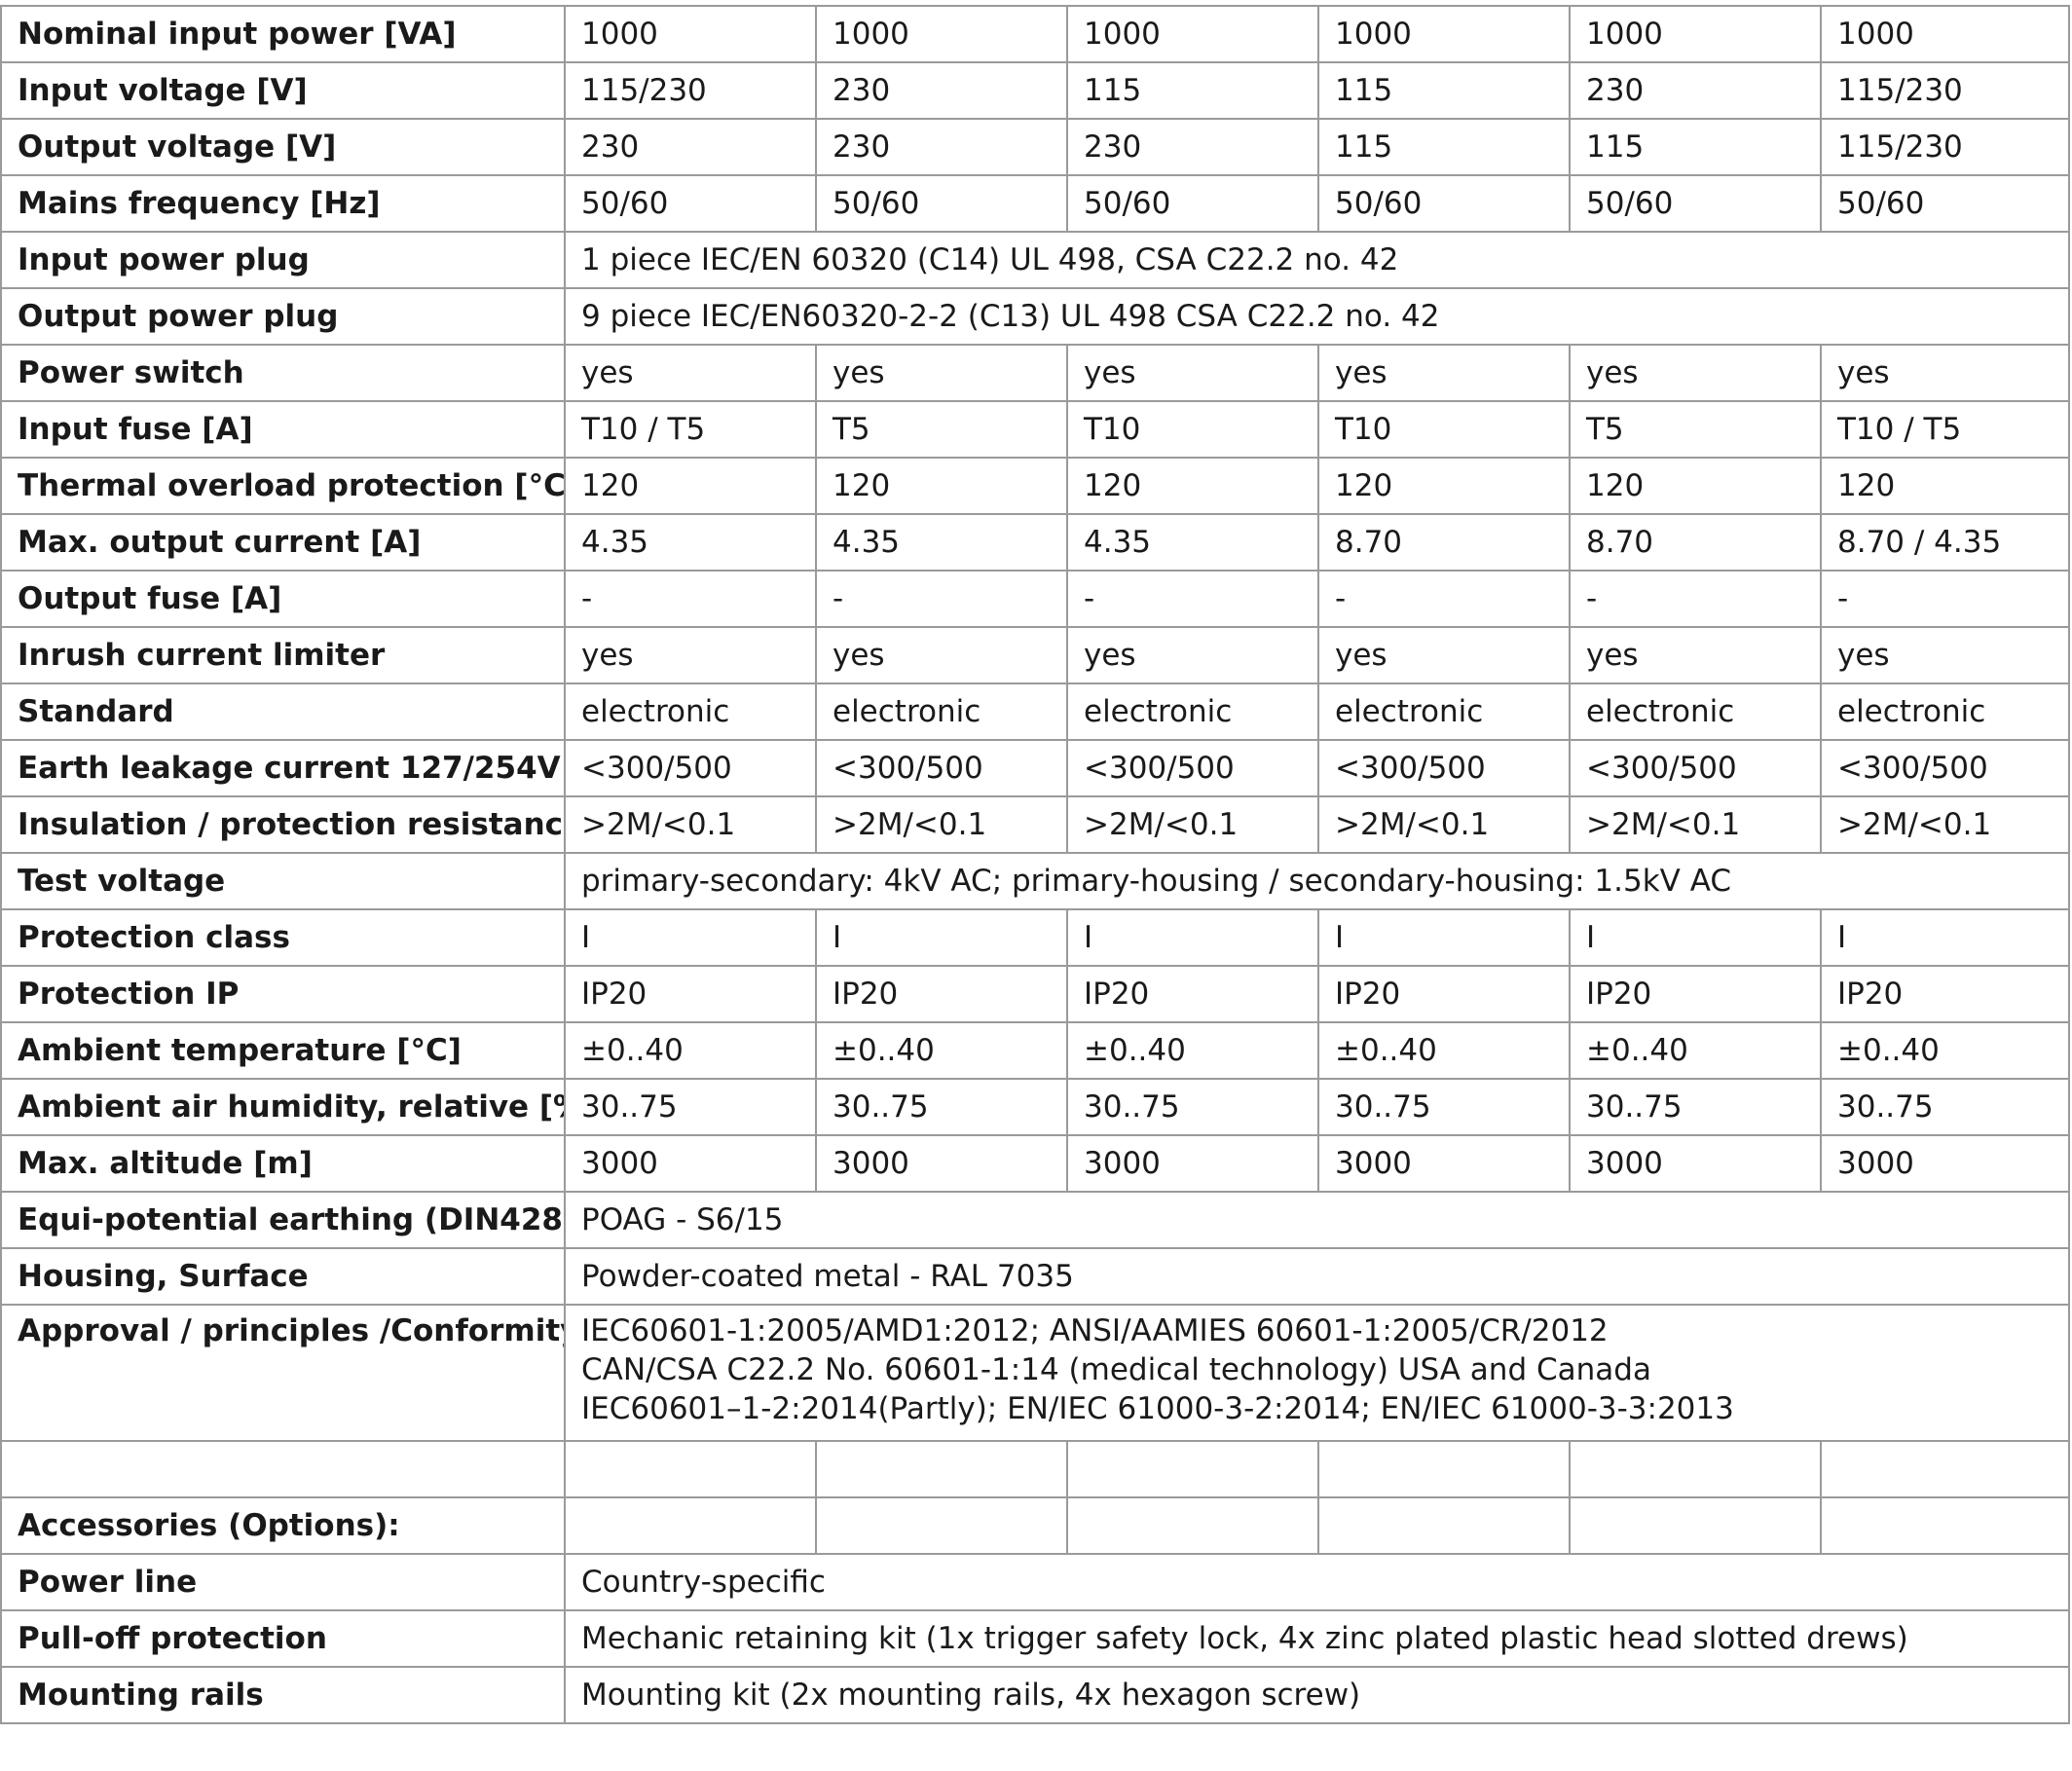  Describe the element at coordinates (1035, 994) in the screenshot. I see `table-row: Protection IP IP20 IP20 IP20 IP20 IP20 IP20` at that location.